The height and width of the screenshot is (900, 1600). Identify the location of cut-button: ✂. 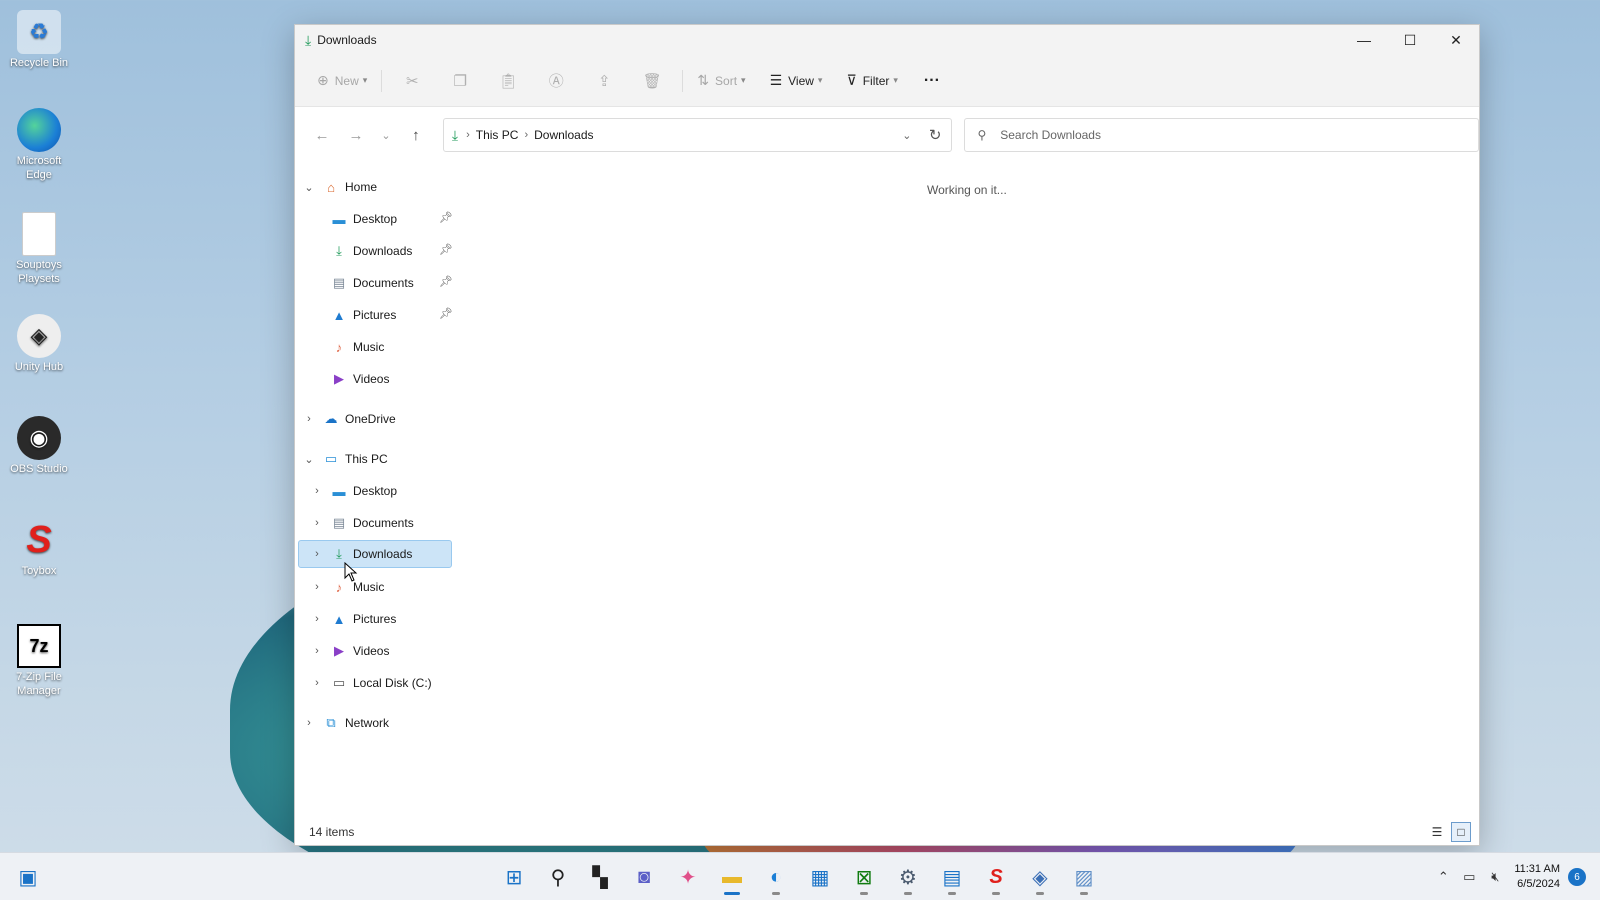
(412, 81).